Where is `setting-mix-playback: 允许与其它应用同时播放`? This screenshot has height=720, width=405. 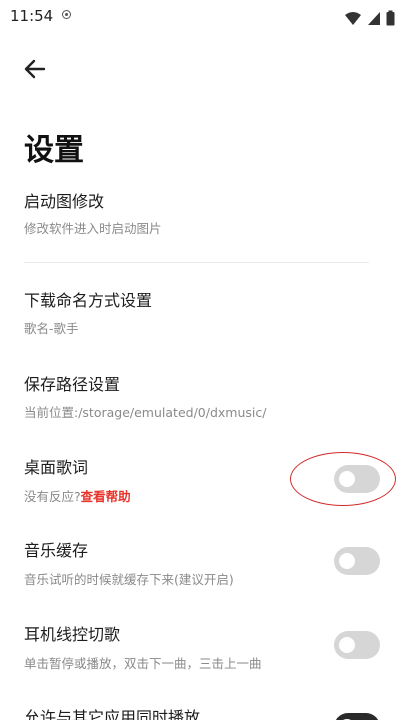
setting-mix-playback: 允许与其它应用同时播放 is located at coordinates (202, 708).